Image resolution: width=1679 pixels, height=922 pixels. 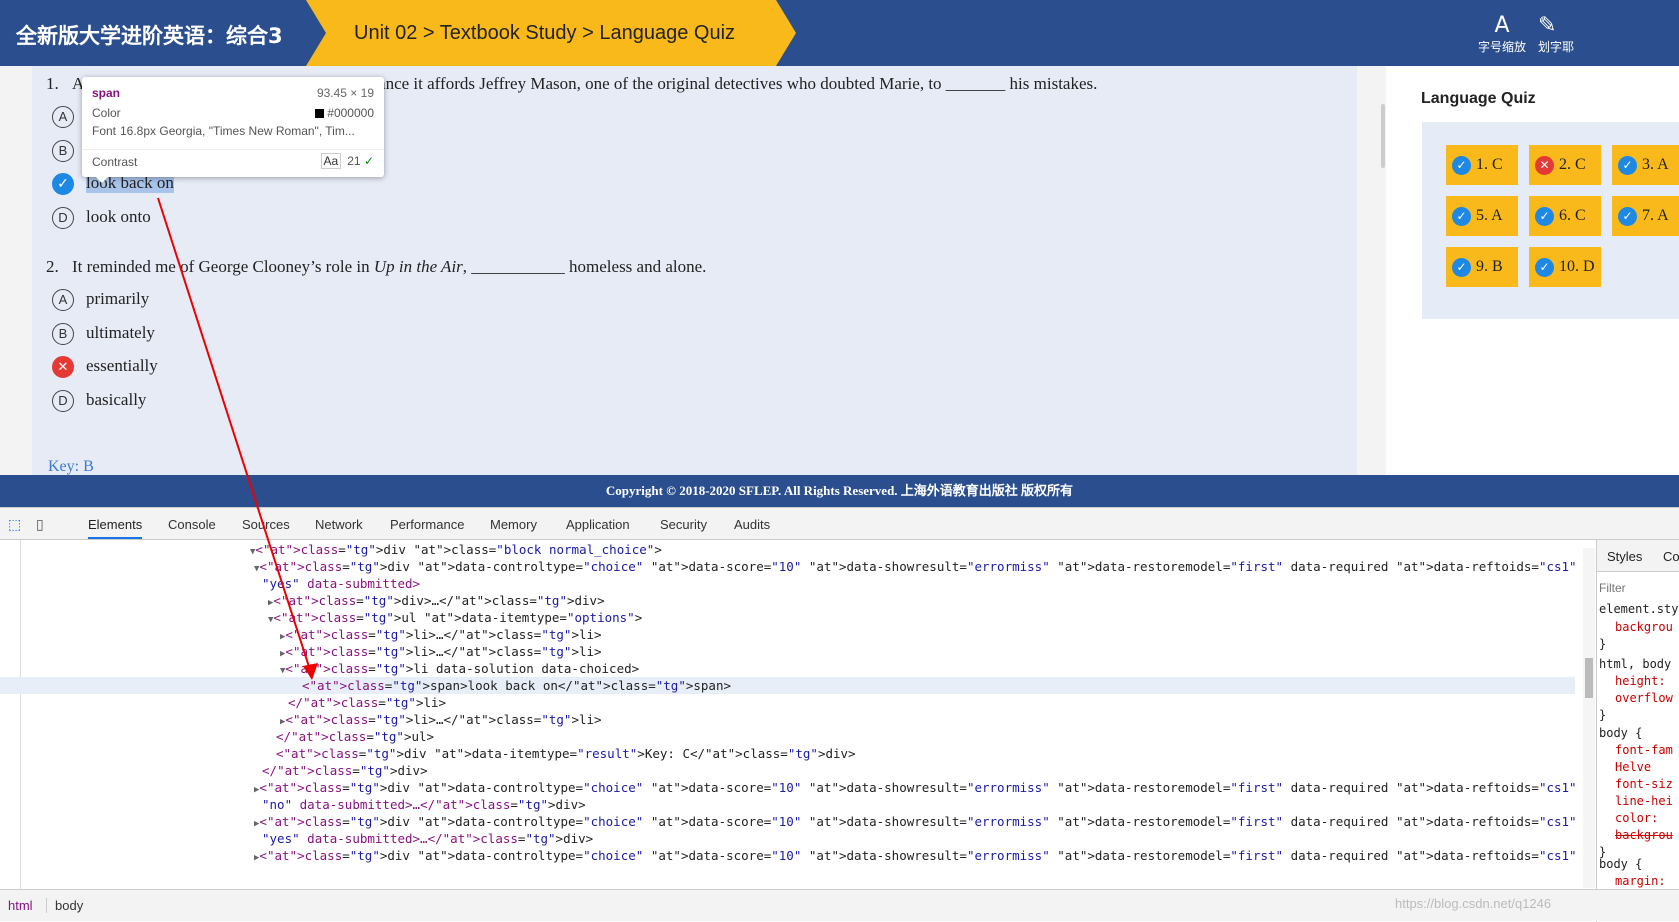 What do you see at coordinates (63, 367) in the screenshot?
I see `x-circle-icon: ✕` at bounding box center [63, 367].